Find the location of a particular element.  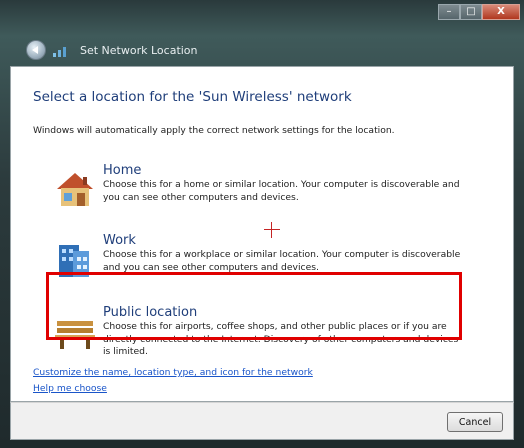

option-home-title: Home is located at coordinates (122, 170).